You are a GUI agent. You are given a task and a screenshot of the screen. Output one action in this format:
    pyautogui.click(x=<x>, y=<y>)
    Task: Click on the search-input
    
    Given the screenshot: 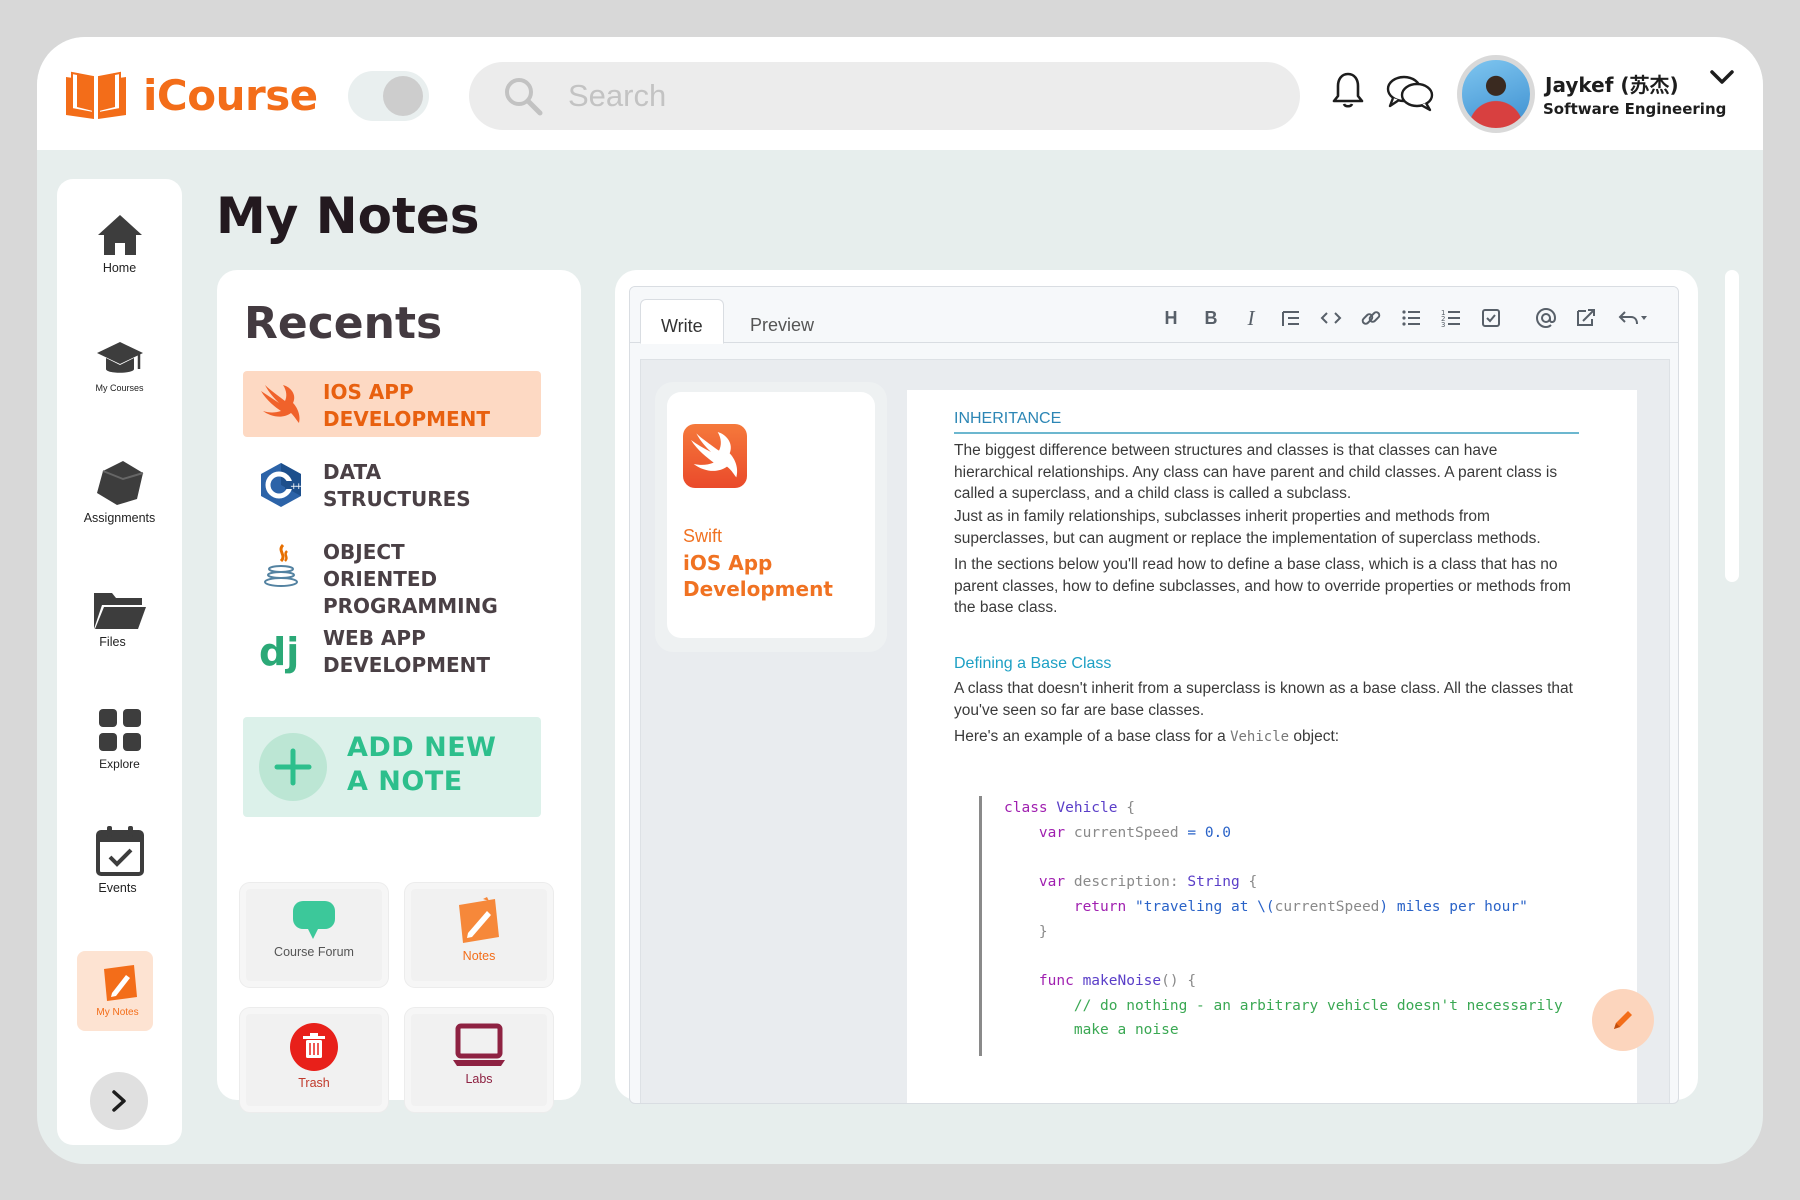 What is the action you would take?
    pyautogui.click(x=918, y=96)
    